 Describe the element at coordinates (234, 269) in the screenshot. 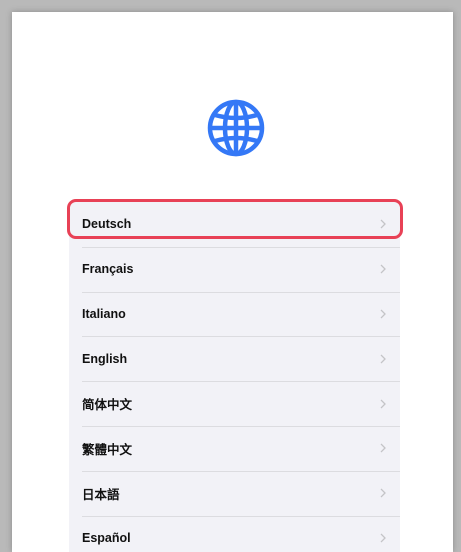

I see `language-item-francais: Français` at that location.